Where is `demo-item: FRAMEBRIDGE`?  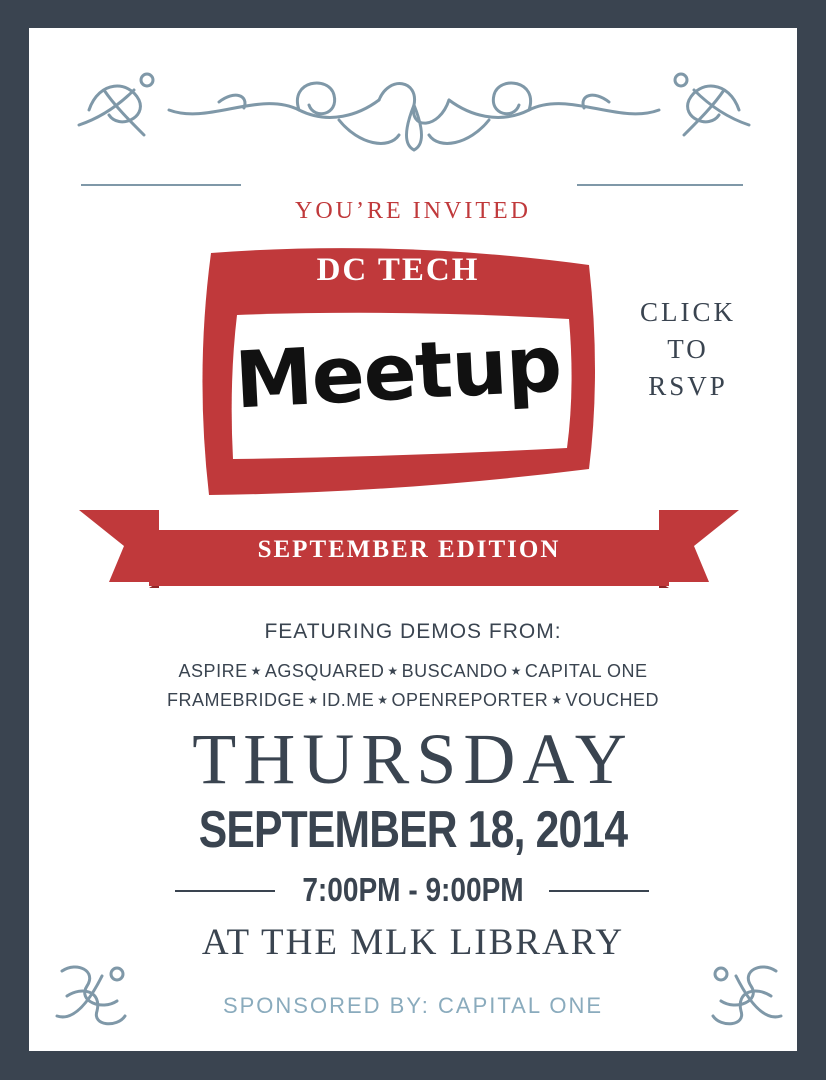 demo-item: FRAMEBRIDGE is located at coordinates (235, 700).